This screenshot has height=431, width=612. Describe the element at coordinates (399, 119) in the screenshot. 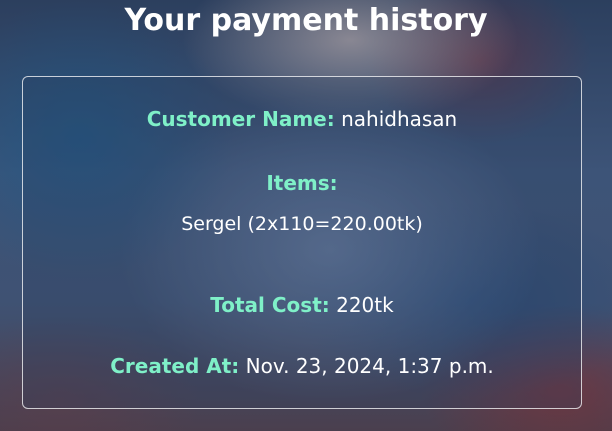

I see `customer-name-value: nahidhasan` at that location.